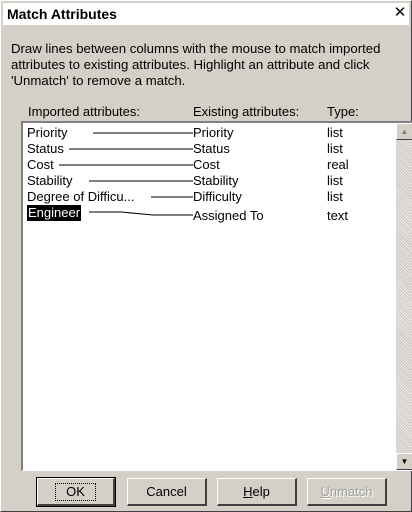 This screenshot has height=512, width=412. Describe the element at coordinates (228, 216) in the screenshot. I see `existing-attribute: Assigned To` at that location.